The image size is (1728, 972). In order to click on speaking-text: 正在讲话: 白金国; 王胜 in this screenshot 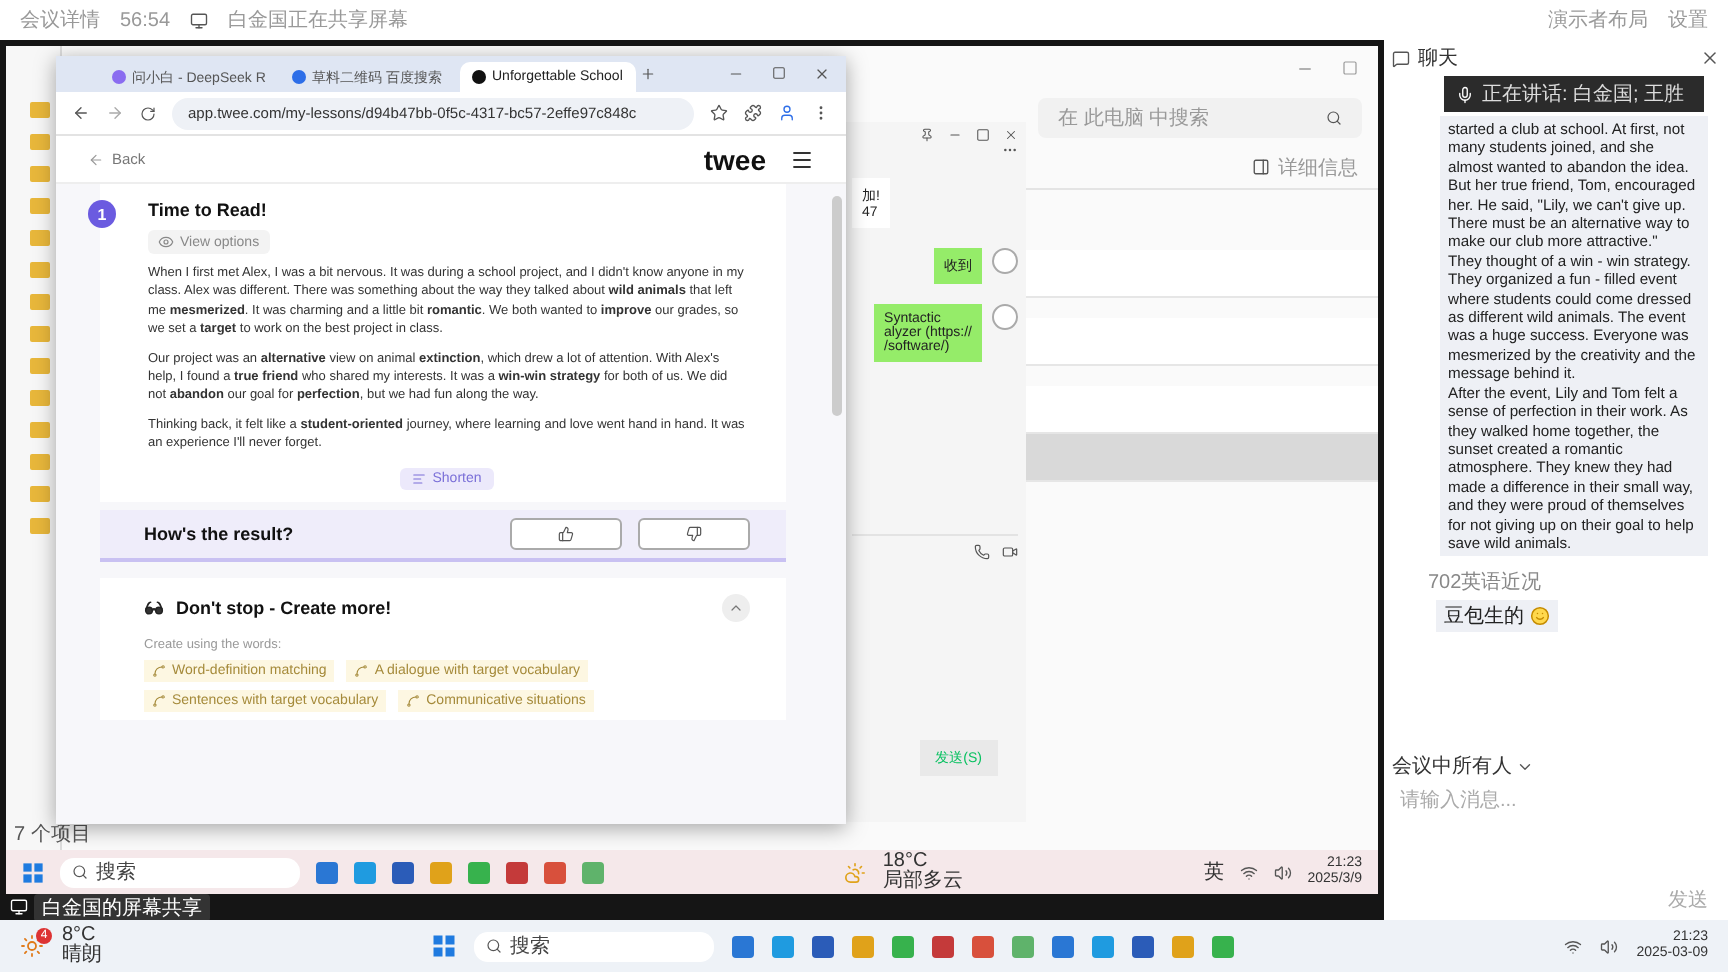, I will do `click(1583, 94)`.